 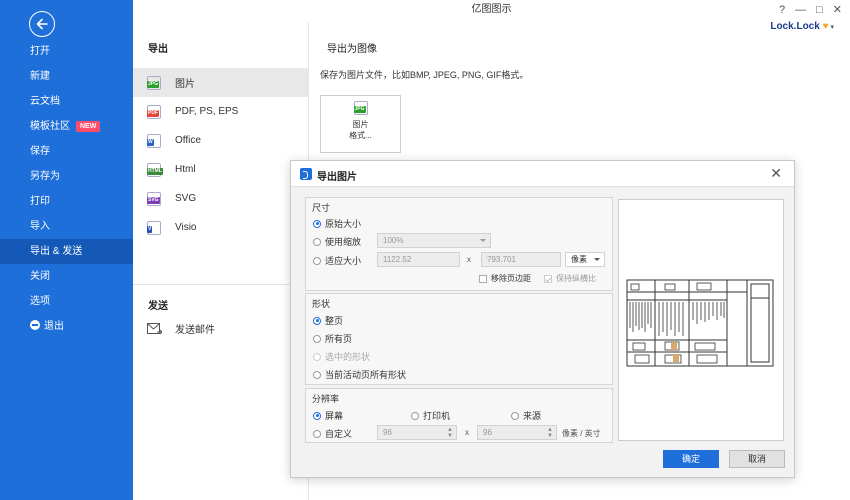 I want to click on sidebar-item-cloud-docs: 云文档, so click(x=66, y=101).